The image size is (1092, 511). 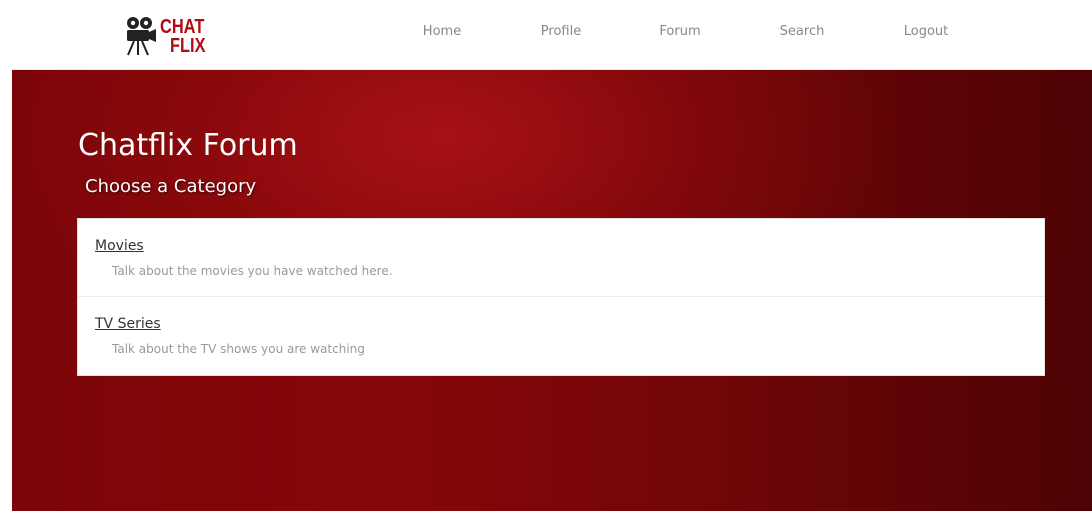 What do you see at coordinates (128, 324) in the screenshot?
I see `category-link-tv-series: TV Series` at bounding box center [128, 324].